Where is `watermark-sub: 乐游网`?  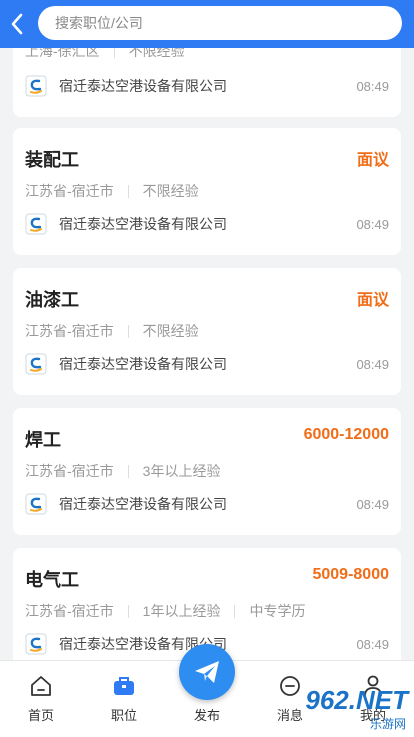
watermark-sub: 乐游网 is located at coordinates (387, 724).